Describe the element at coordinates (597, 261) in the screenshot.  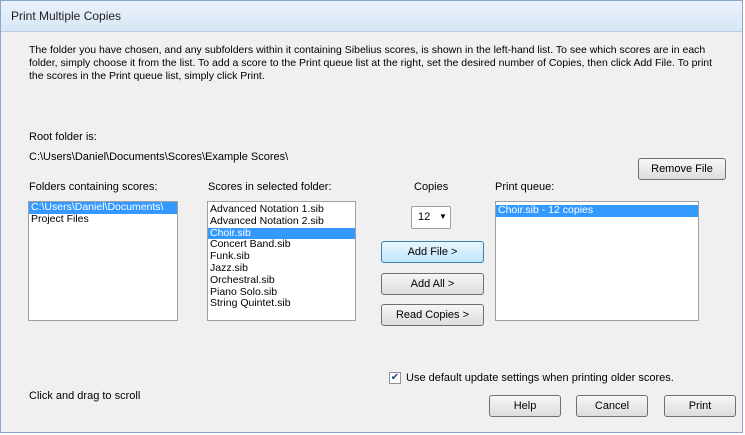
I see `print-queue-list: Choir.sib - 12 copies` at that location.